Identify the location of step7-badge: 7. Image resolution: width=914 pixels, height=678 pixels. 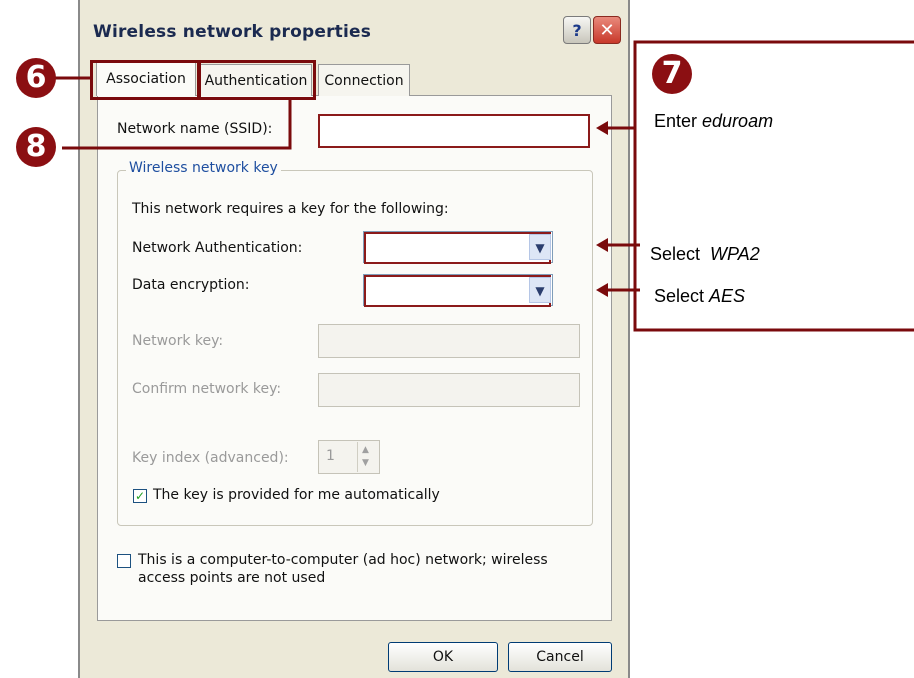
(672, 74).